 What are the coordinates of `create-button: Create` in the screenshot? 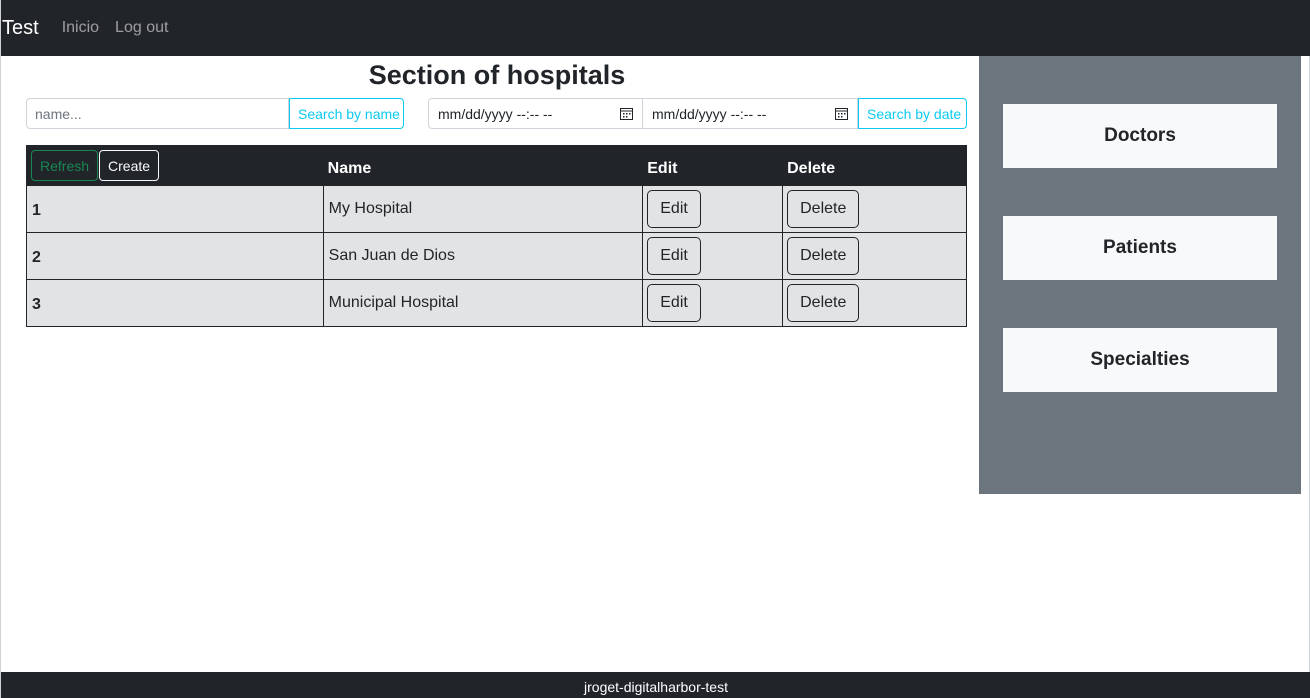 It's located at (129, 165).